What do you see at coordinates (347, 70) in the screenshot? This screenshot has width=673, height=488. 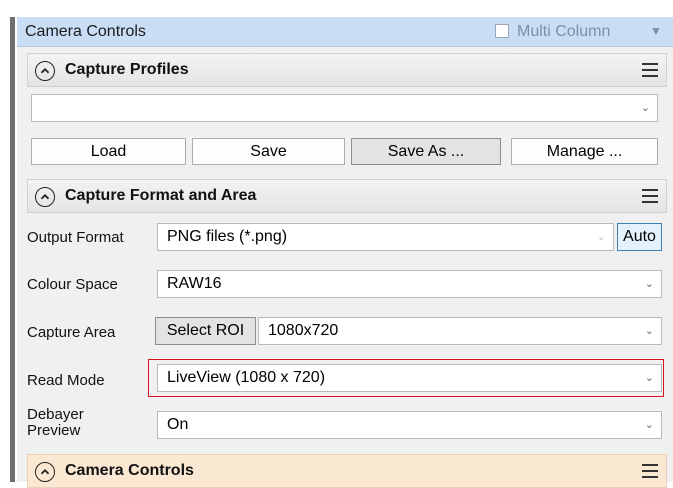 I see `capture-profiles-header: Capture Profiles` at bounding box center [347, 70].